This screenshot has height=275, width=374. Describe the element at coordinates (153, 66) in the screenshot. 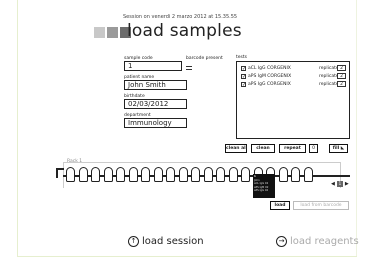

I see `sample-code-field: 1` at that location.